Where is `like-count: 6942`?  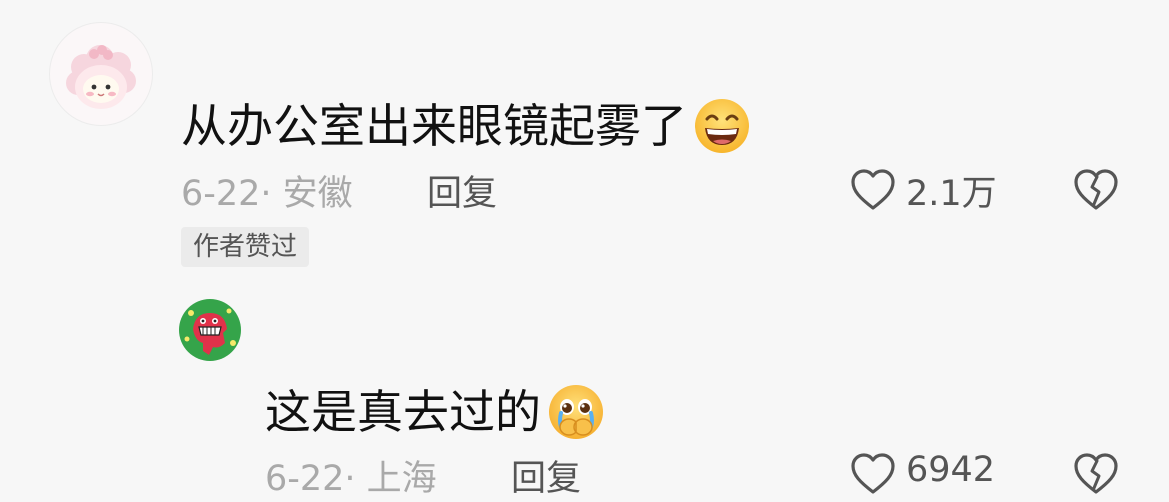 like-count: 6942 is located at coordinates (951, 470).